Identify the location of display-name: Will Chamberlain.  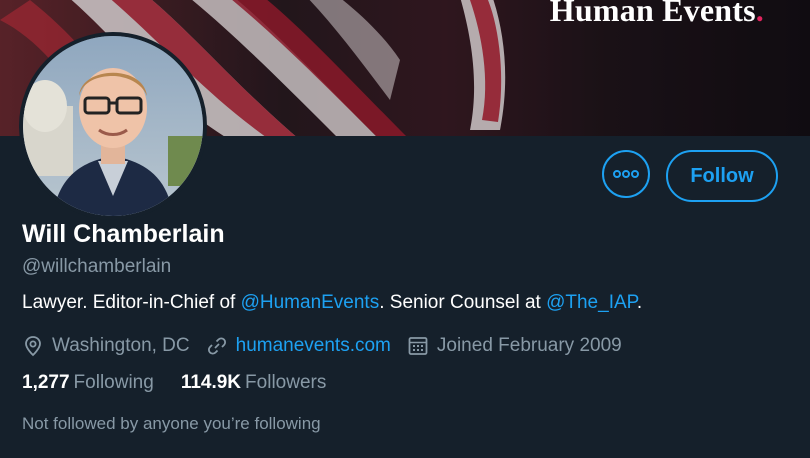
(123, 234).